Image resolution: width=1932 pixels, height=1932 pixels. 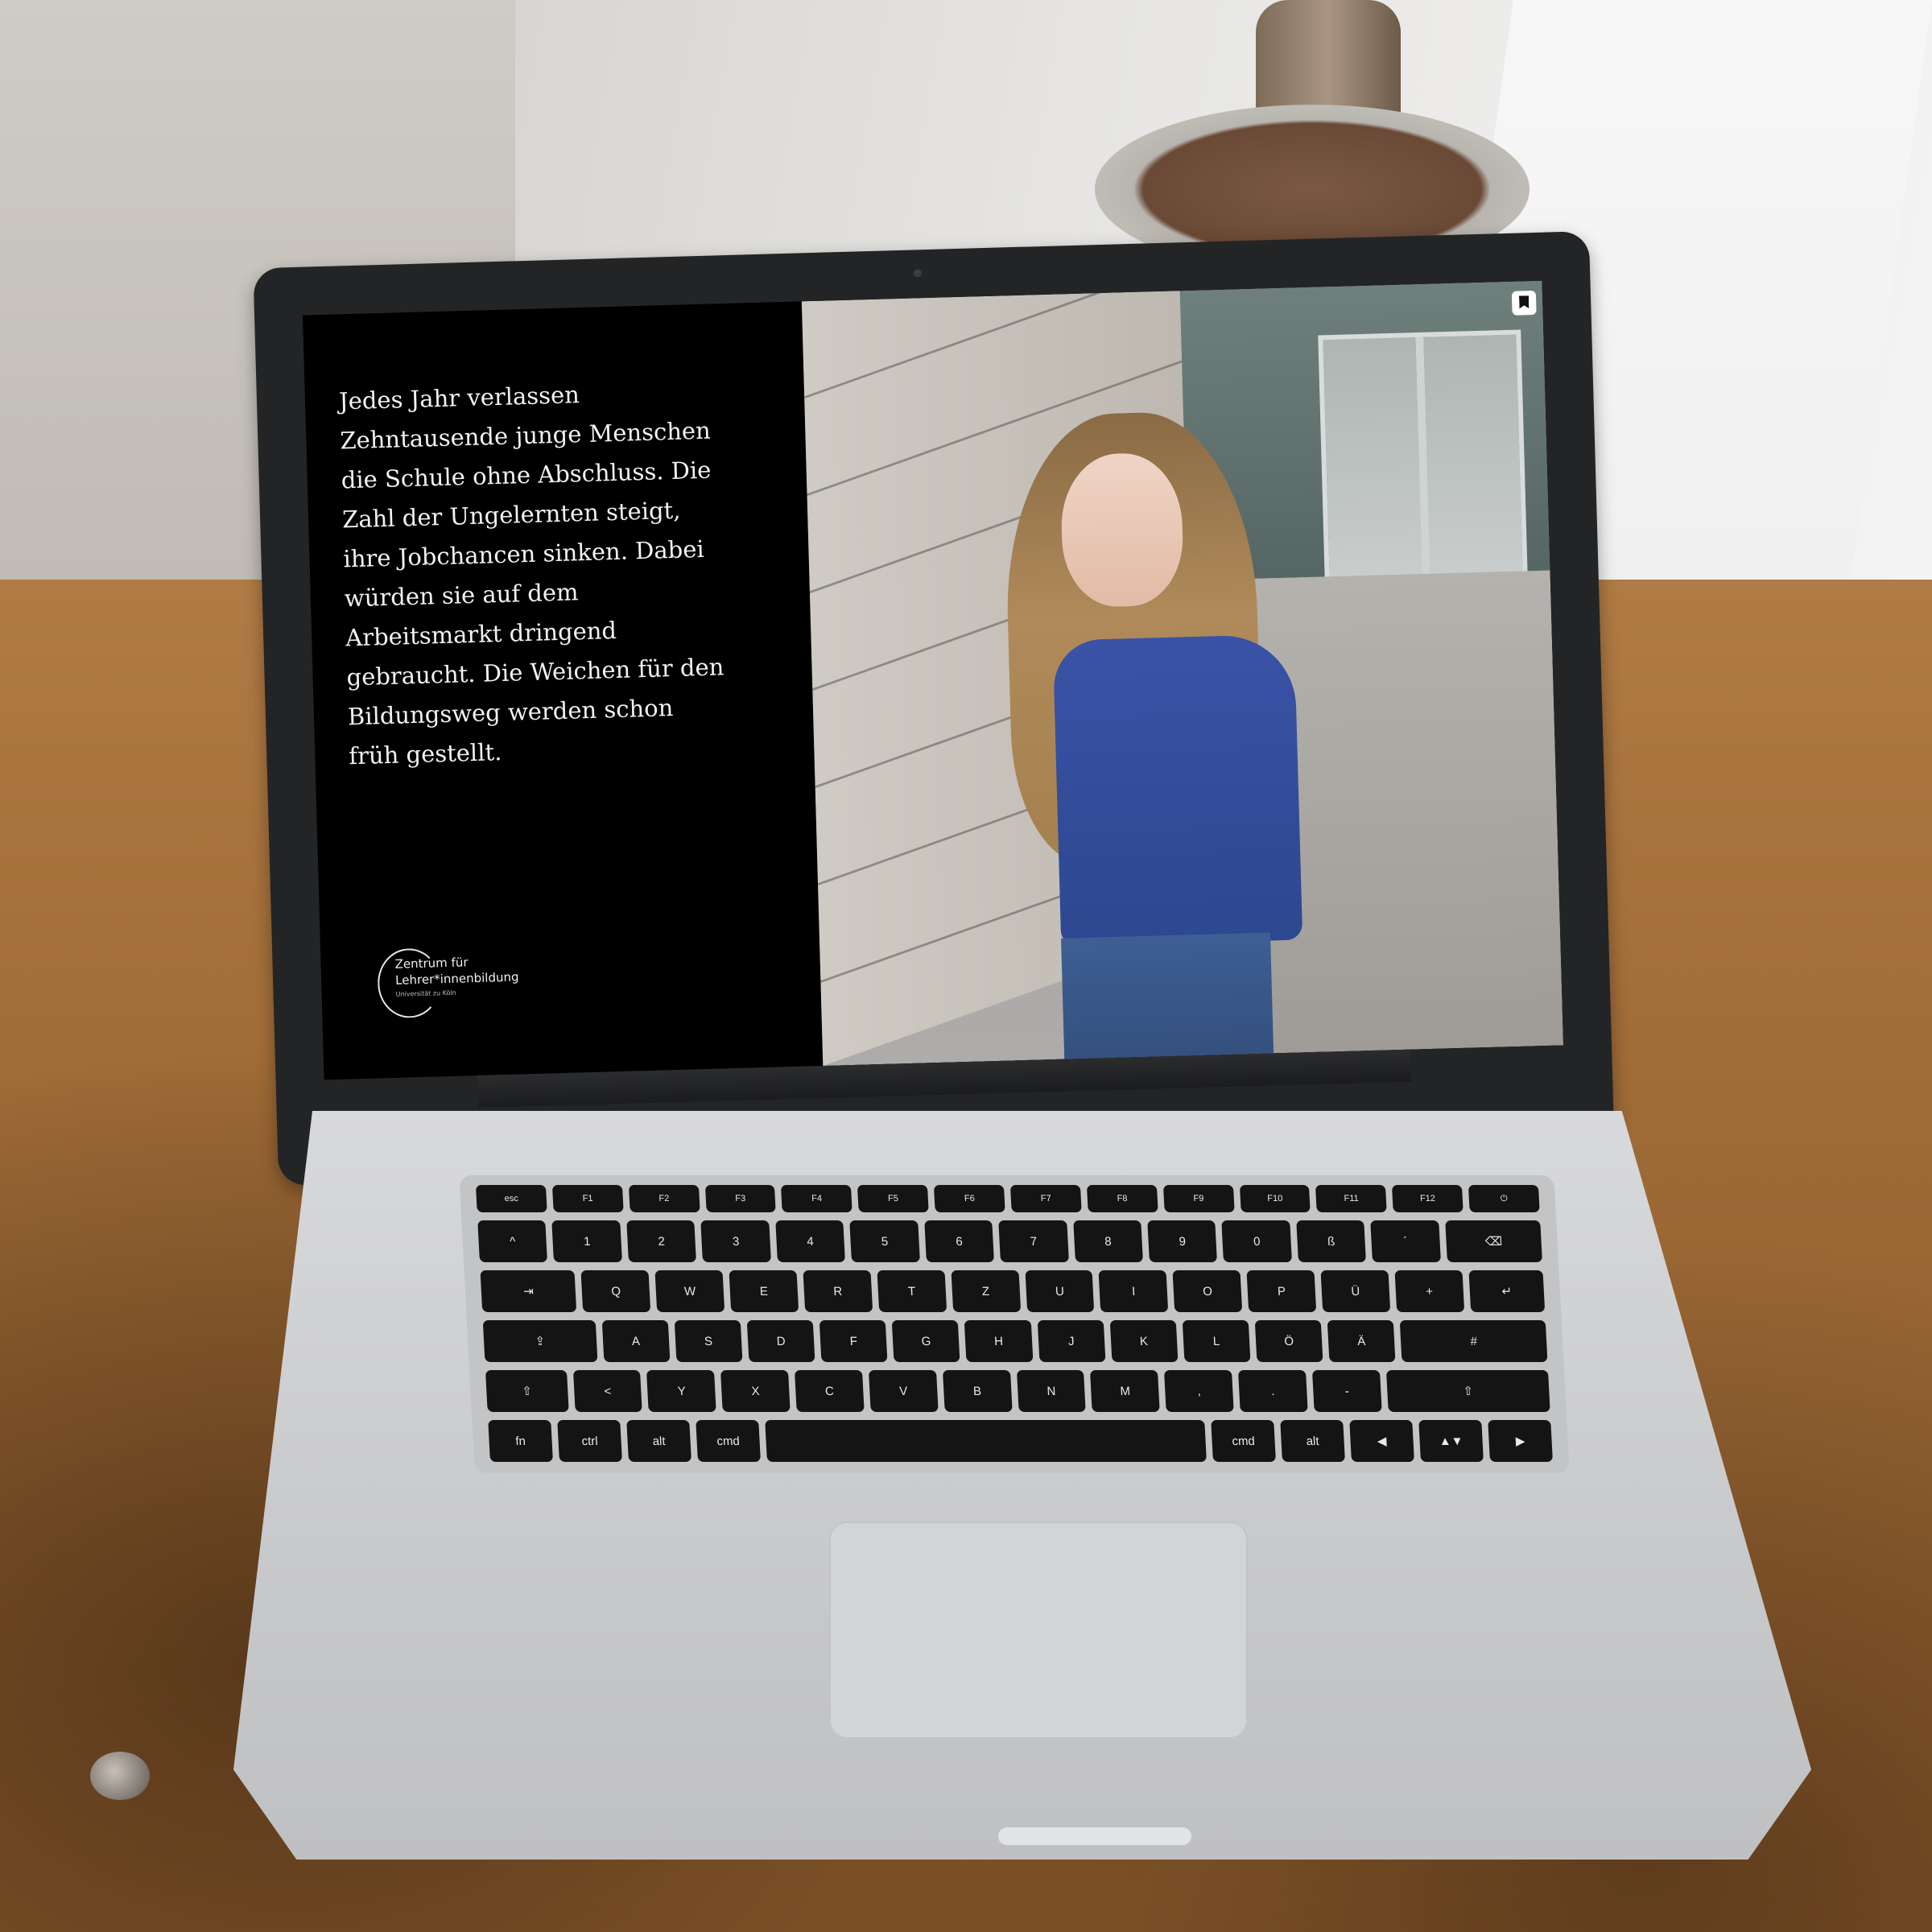 What do you see at coordinates (918, 273) in the screenshot?
I see `webcam` at bounding box center [918, 273].